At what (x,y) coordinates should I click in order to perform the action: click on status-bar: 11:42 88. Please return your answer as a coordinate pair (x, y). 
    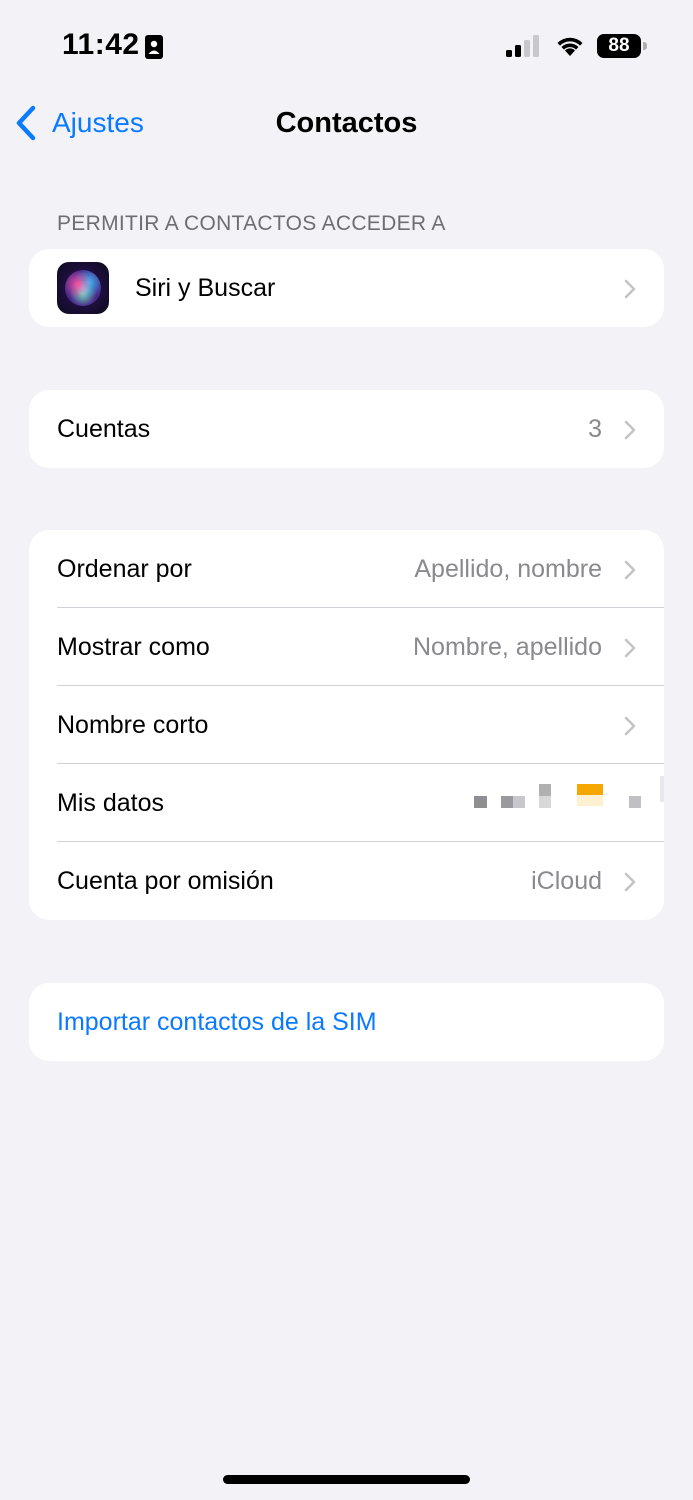
    Looking at the image, I should click on (346, 46).